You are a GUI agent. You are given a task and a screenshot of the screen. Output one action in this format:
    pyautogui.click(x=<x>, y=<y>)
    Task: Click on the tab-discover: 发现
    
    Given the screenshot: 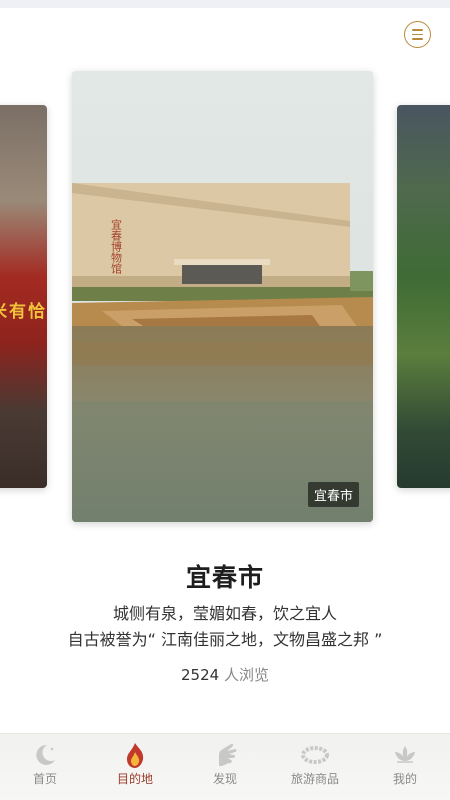 What is the action you would take?
    pyautogui.click(x=225, y=767)
    